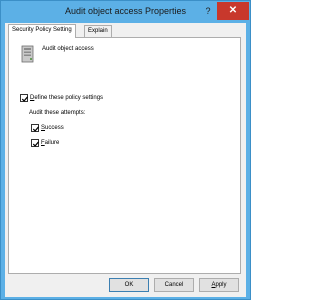 Image resolution: width=320 pixels, height=300 pixels. Describe the element at coordinates (42, 31) in the screenshot. I see `tab-security-policy-setting: Security Policy Setting` at that location.